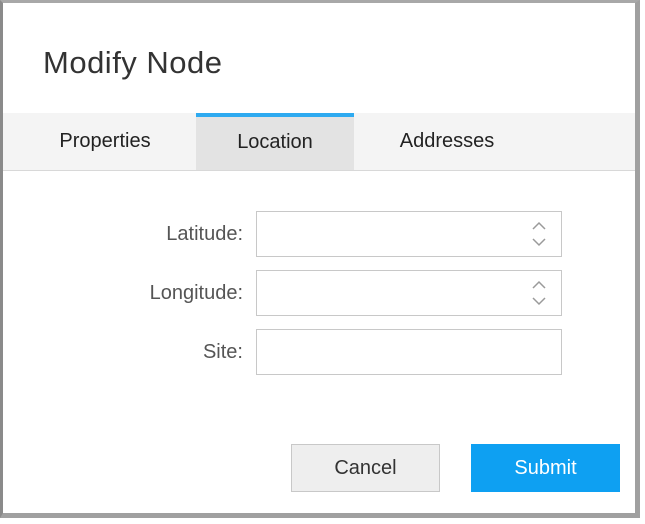  I want to click on site-input, so click(409, 352).